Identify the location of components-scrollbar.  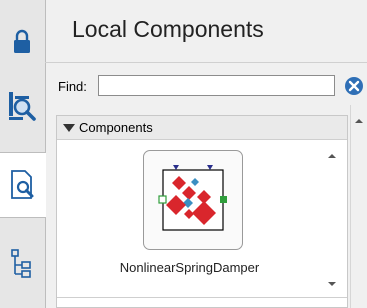
(332, 221).